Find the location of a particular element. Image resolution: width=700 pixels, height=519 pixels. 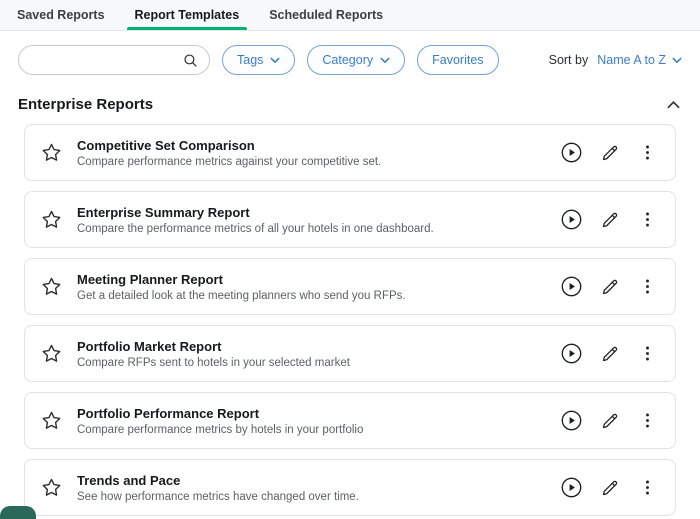

search-box is located at coordinates (114, 60).